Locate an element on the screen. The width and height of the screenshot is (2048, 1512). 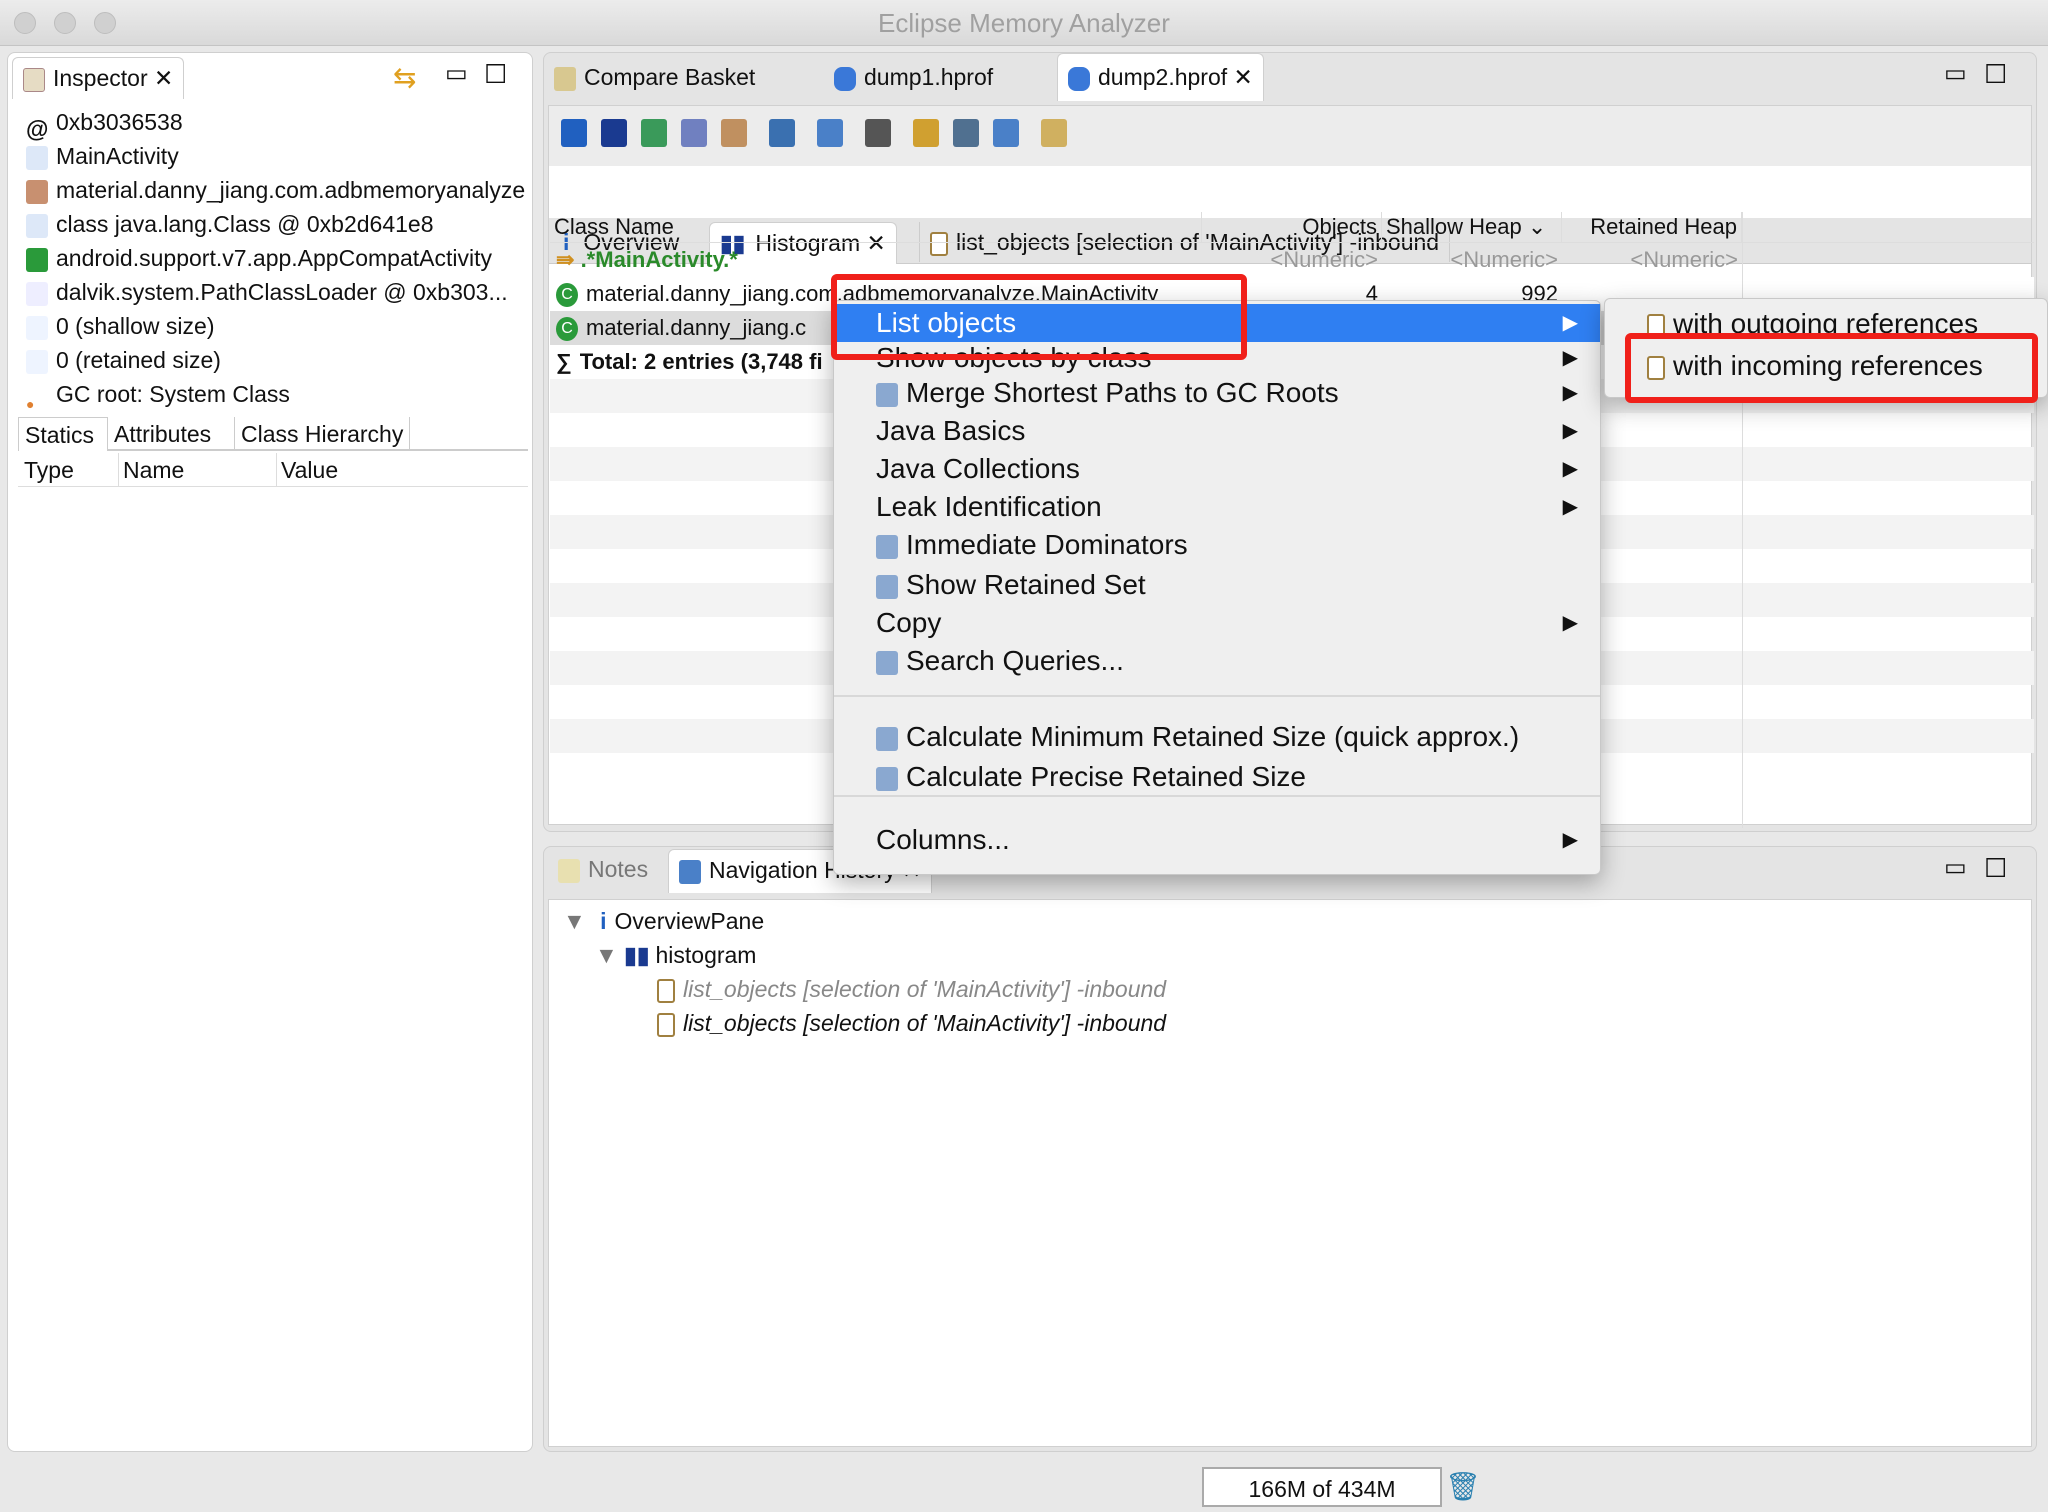
filter-objects: <Numeric> is located at coordinates (1290, 260).